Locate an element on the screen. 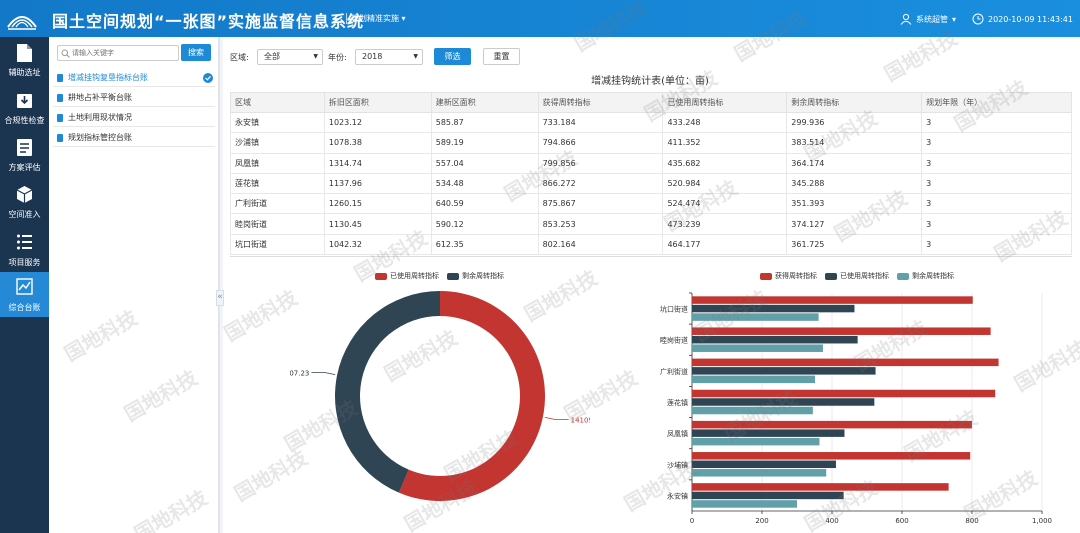 This screenshot has width=1080, height=533. search-button: 搜索 is located at coordinates (196, 52).